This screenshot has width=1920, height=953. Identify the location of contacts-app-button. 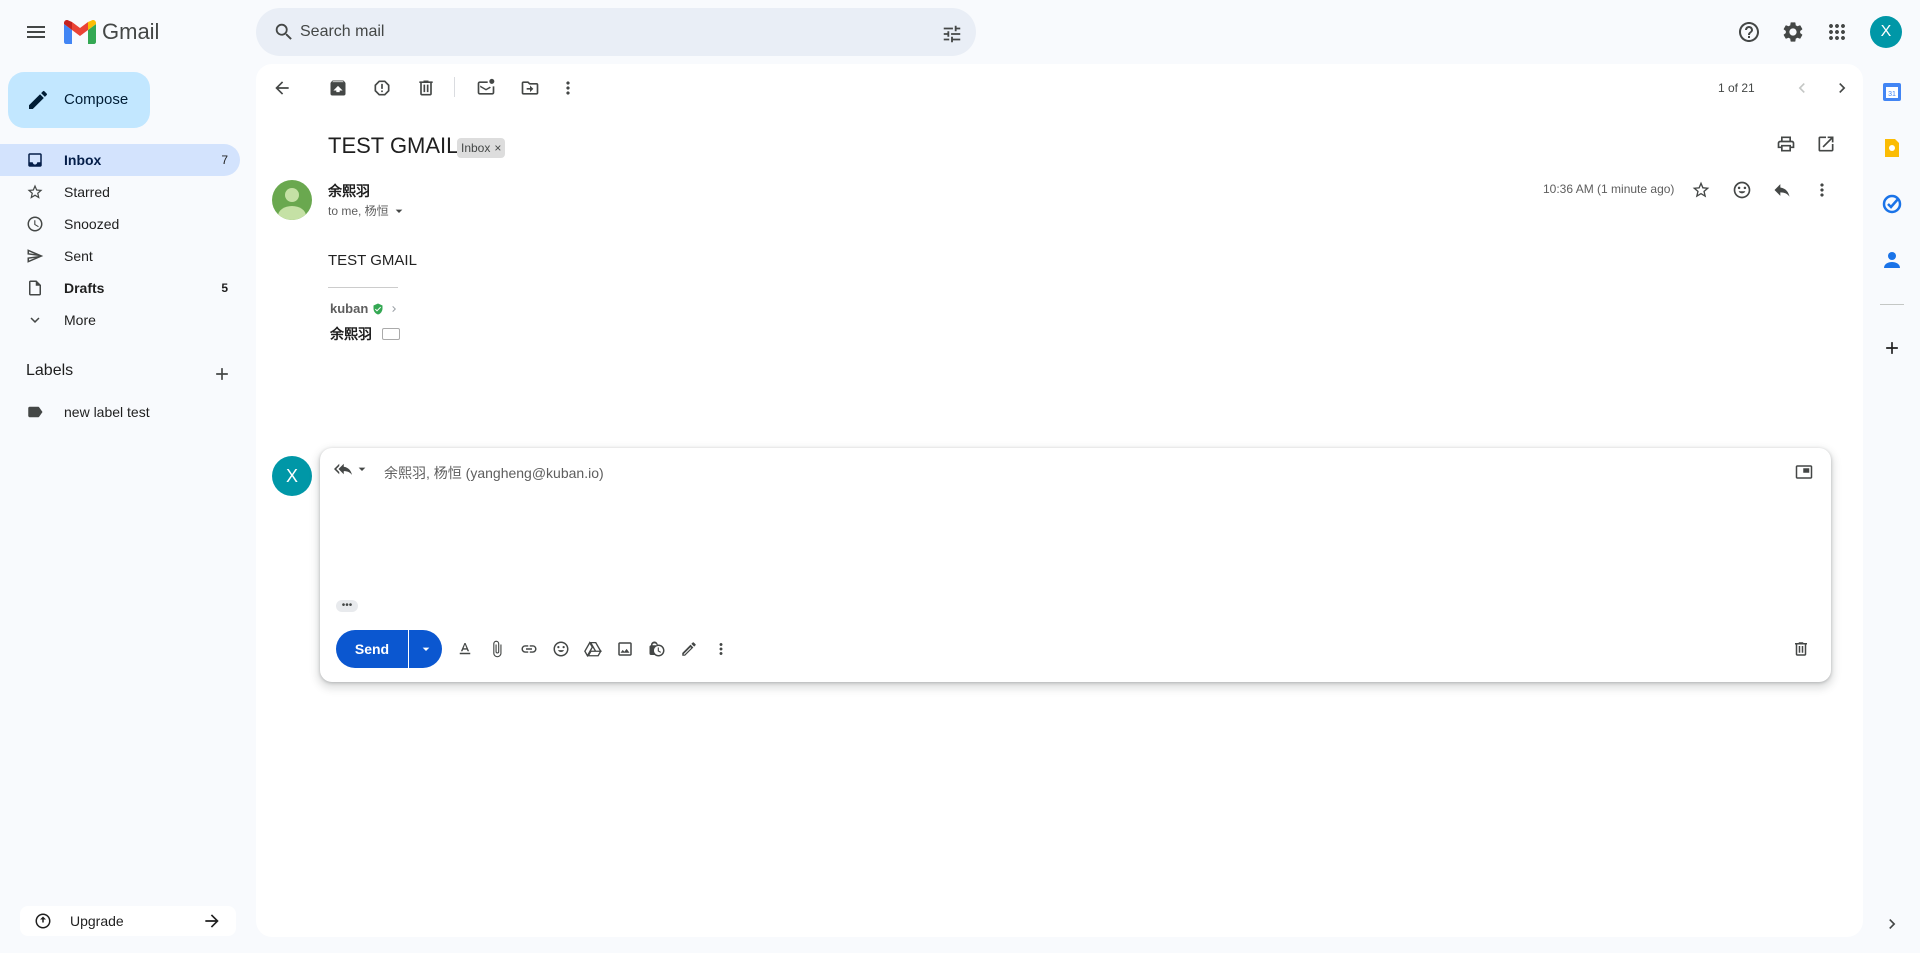
(1892, 260).